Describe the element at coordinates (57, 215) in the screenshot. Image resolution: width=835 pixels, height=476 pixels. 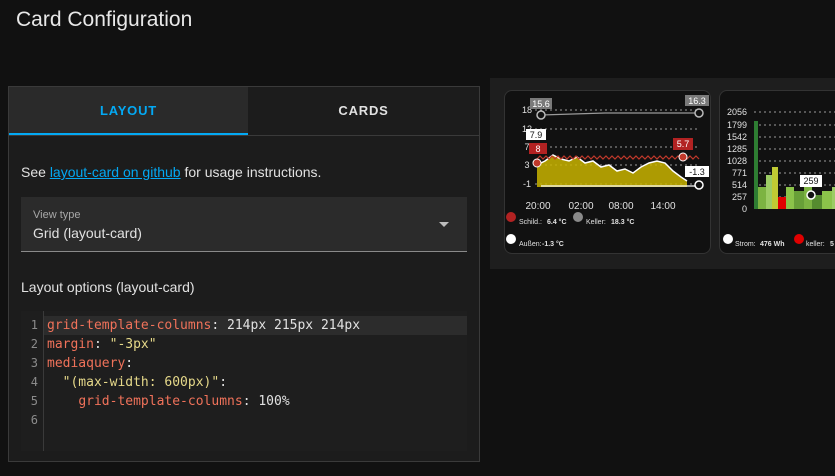
I see `view-type-label: View type` at that location.